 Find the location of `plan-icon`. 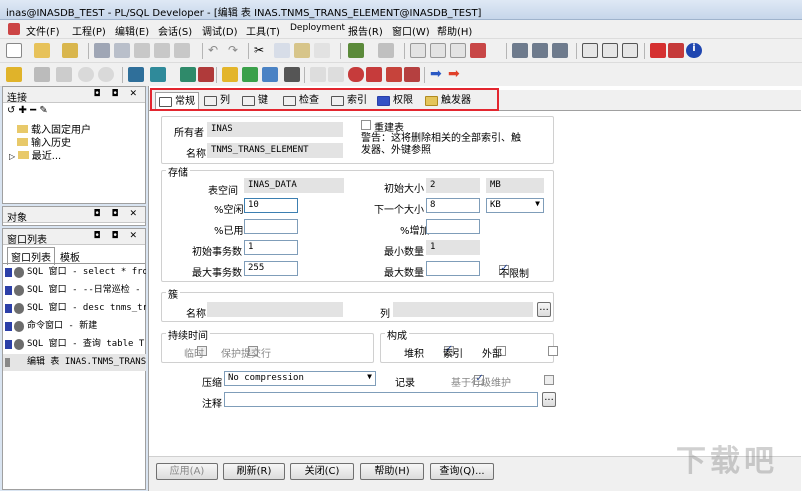

plan-icon is located at coordinates (230, 74).